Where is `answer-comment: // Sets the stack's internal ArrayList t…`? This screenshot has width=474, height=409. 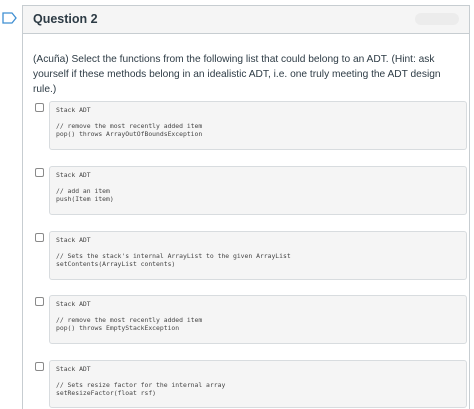
answer-comment: // Sets the stack's internal ArrayList t… is located at coordinates (173, 256).